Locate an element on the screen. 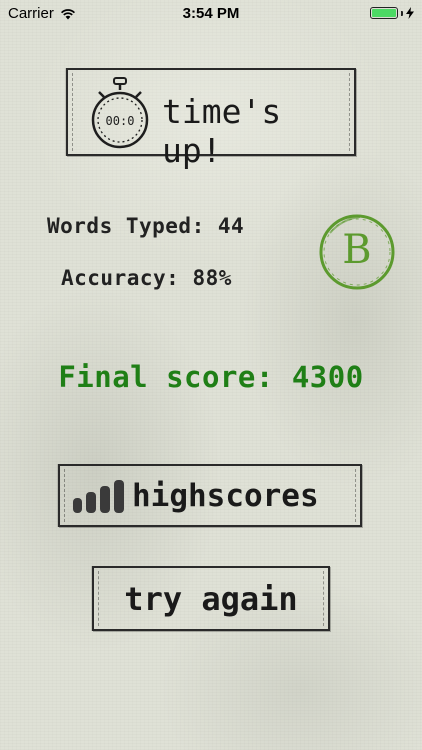 Image resolution: width=422 pixels, height=750 pixels. accuracy-value: 88% is located at coordinates (212, 278).